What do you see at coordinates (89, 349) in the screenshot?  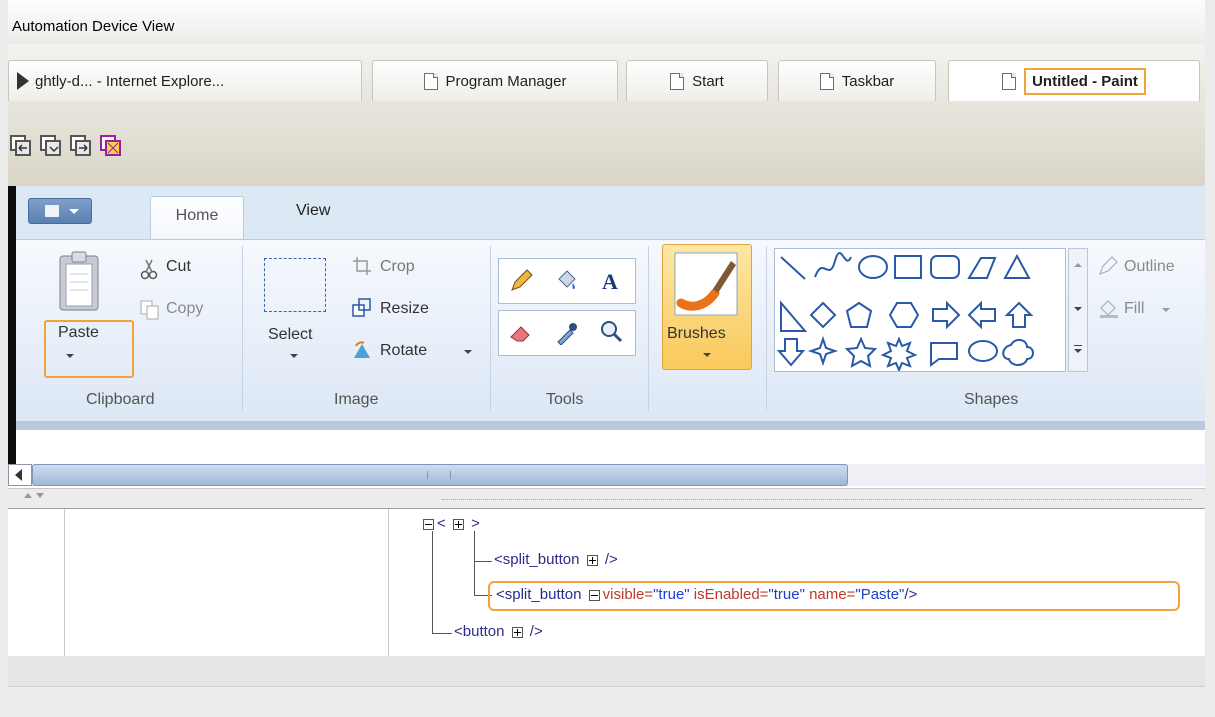 I see `paste-split-button: Paste` at bounding box center [89, 349].